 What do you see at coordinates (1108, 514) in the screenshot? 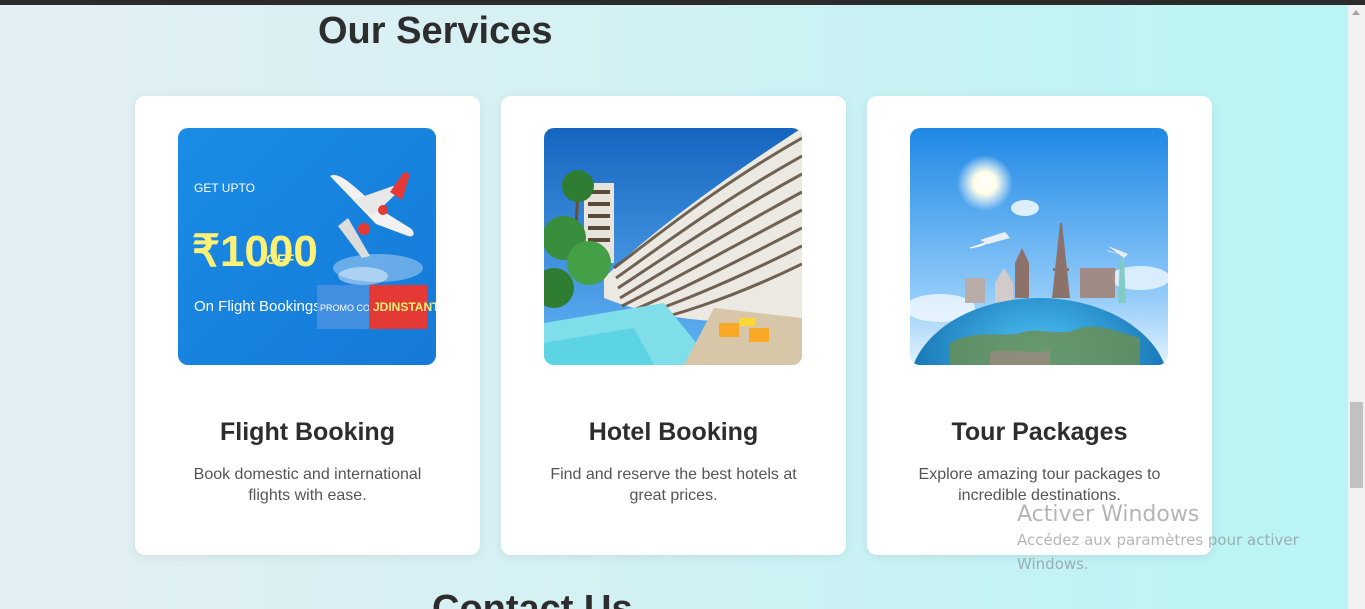
I see `watermark-title: Activer Windows` at bounding box center [1108, 514].